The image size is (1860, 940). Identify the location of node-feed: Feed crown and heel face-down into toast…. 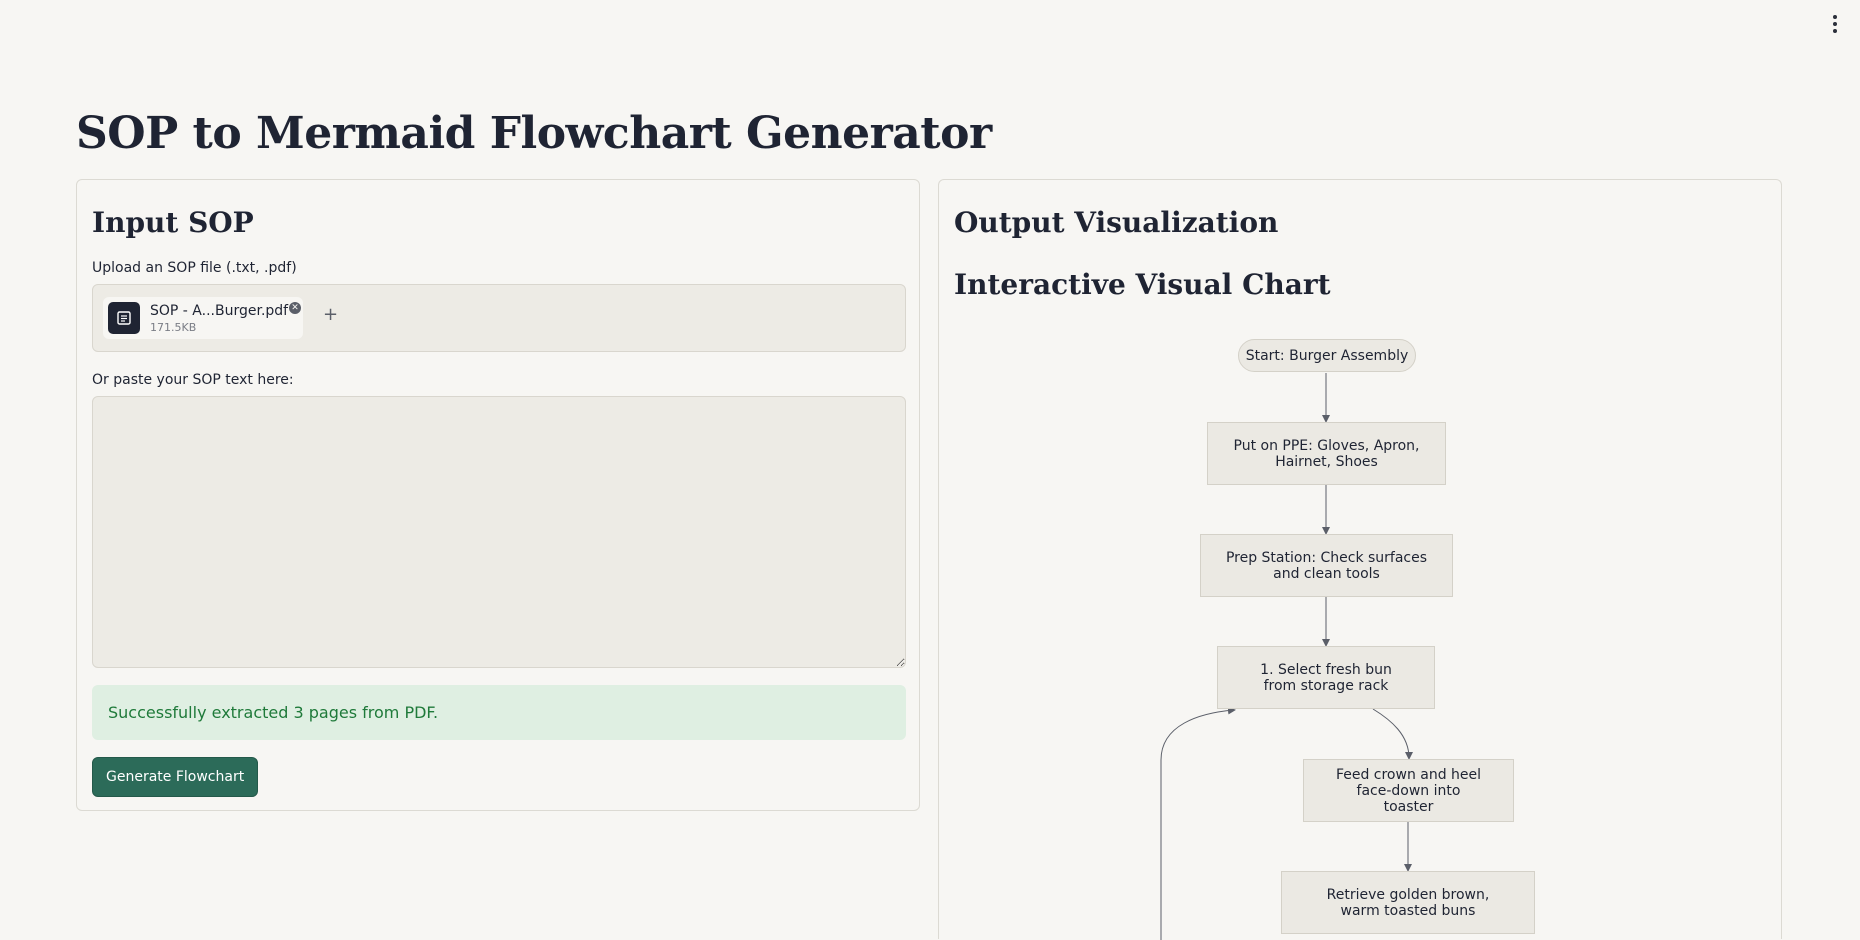
(1408, 790).